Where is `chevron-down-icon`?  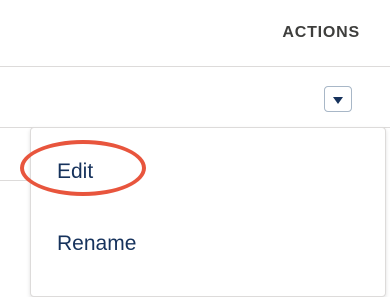 chevron-down-icon is located at coordinates (338, 100).